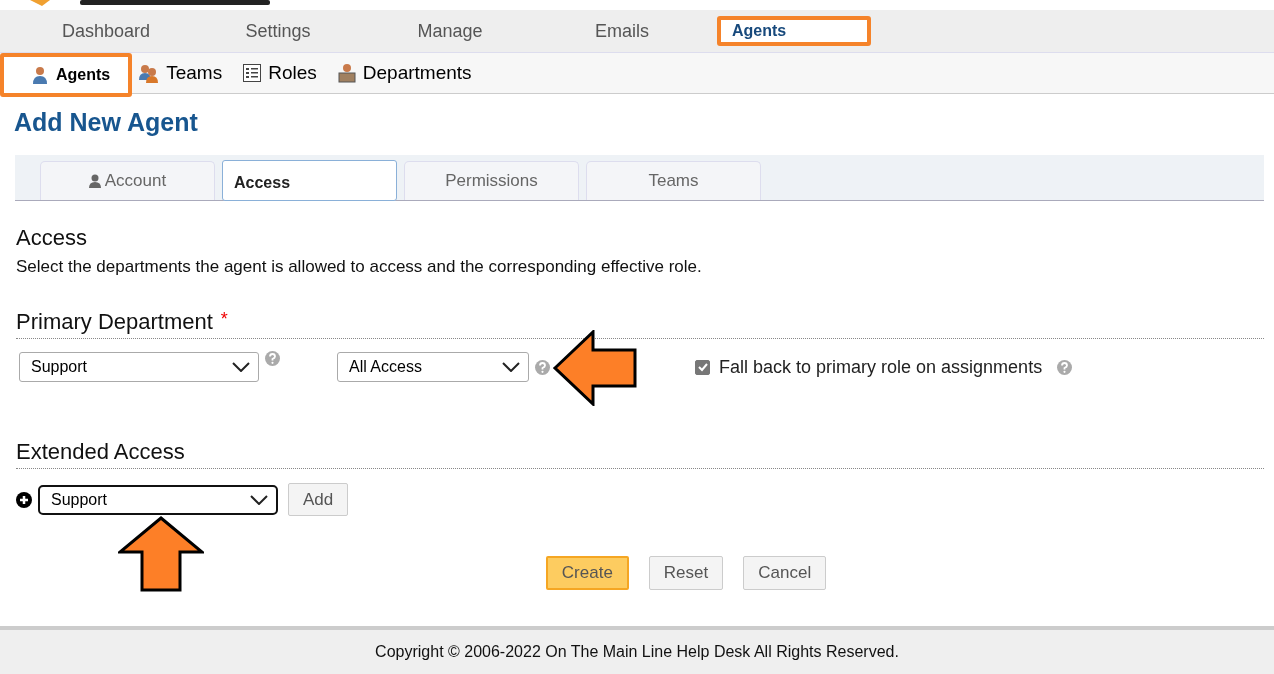  I want to click on role-select: All Access, so click(433, 367).